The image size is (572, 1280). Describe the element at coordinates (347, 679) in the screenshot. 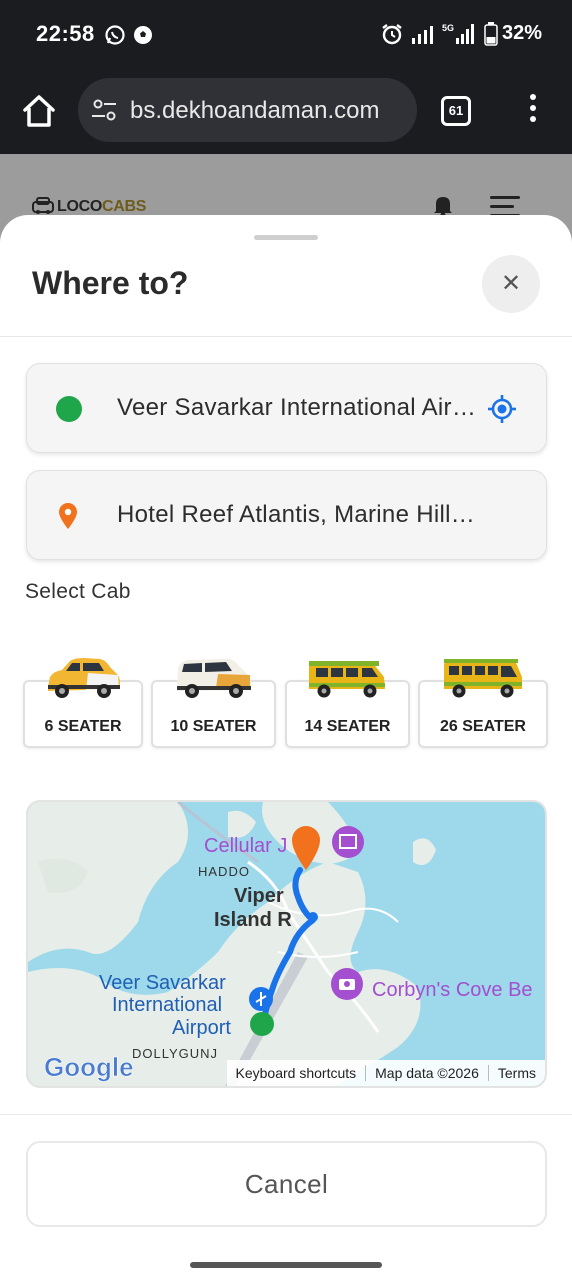

I see `van-14-seater-image` at that location.